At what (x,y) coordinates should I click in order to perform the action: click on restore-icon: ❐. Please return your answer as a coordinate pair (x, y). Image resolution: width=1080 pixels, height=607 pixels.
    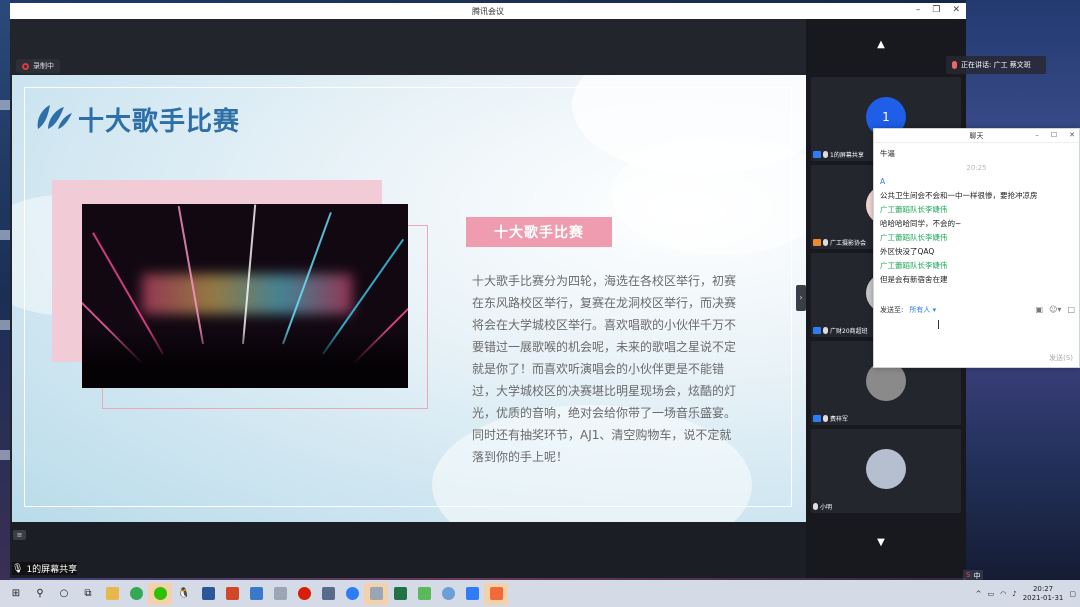
    Looking at the image, I should click on (936, 10).